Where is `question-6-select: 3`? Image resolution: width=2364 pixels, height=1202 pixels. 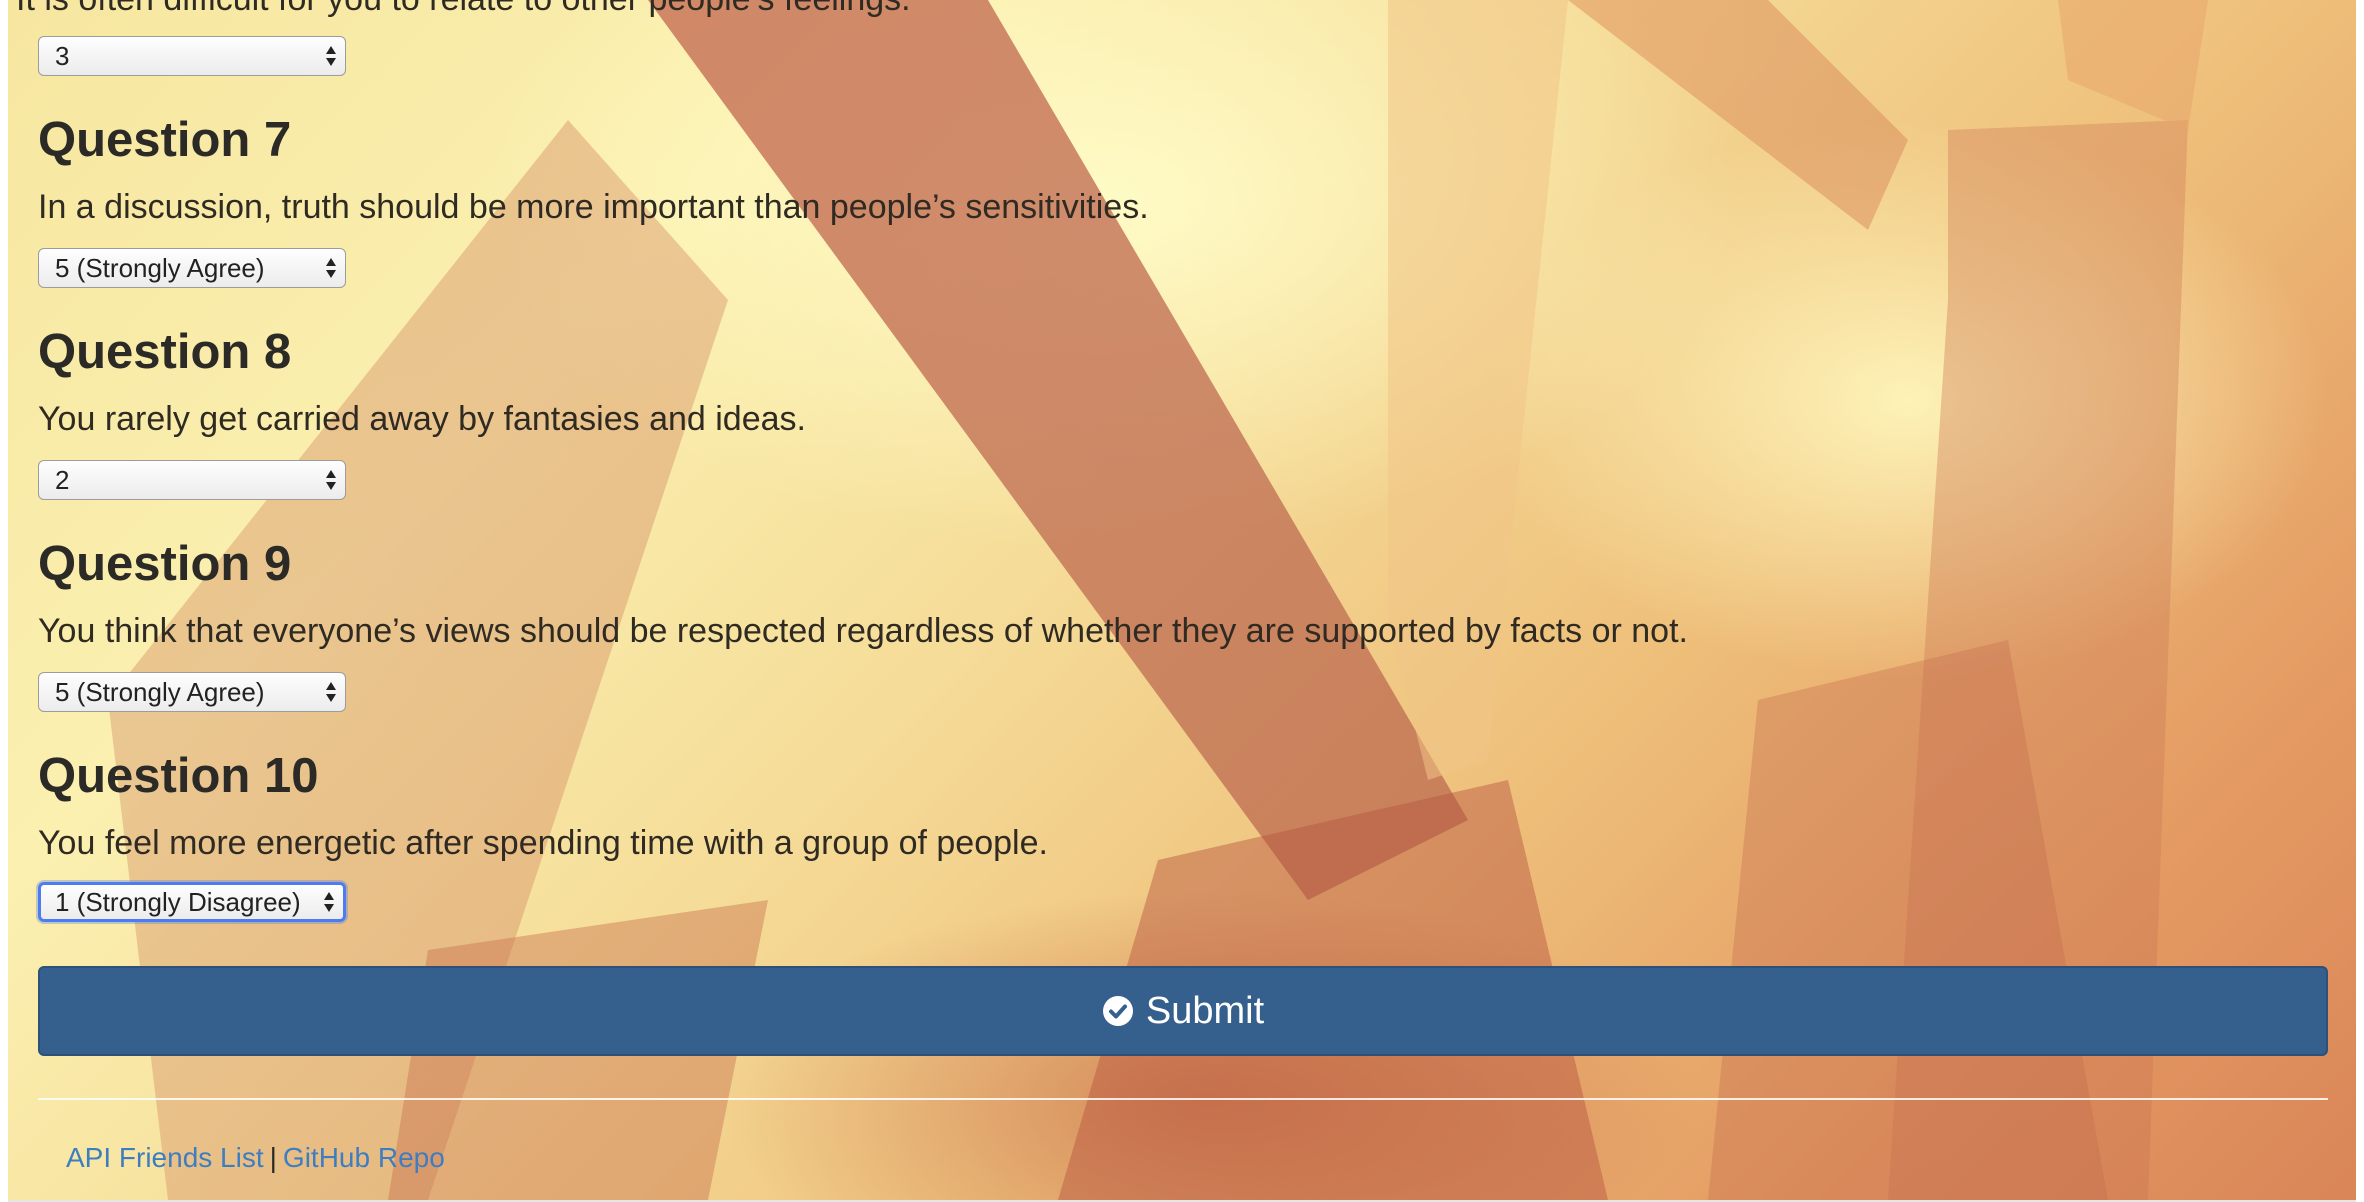
question-6-select: 3 is located at coordinates (192, 56).